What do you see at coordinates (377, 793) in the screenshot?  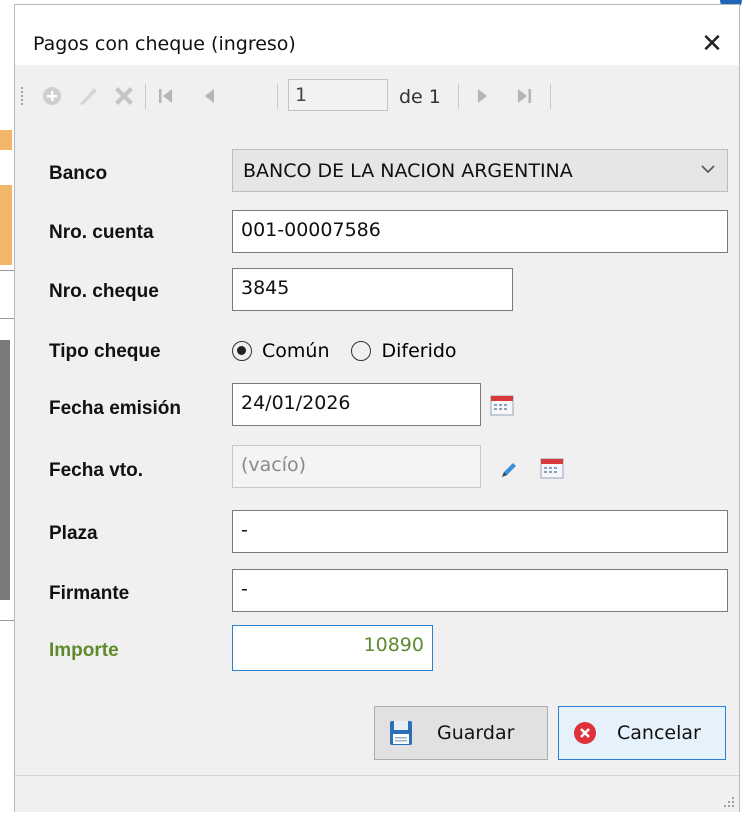 I see `status-bar` at bounding box center [377, 793].